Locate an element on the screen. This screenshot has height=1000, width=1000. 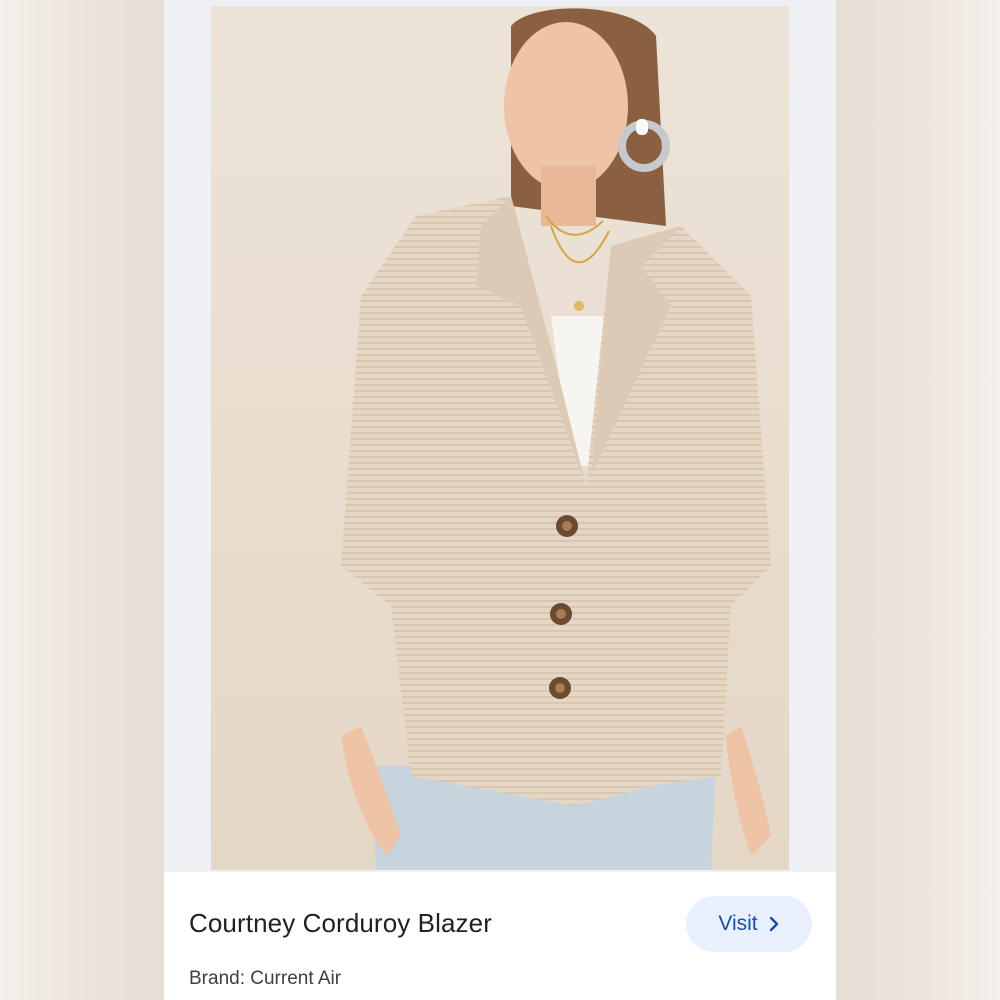
visit-button: Visit is located at coordinates (749, 924).